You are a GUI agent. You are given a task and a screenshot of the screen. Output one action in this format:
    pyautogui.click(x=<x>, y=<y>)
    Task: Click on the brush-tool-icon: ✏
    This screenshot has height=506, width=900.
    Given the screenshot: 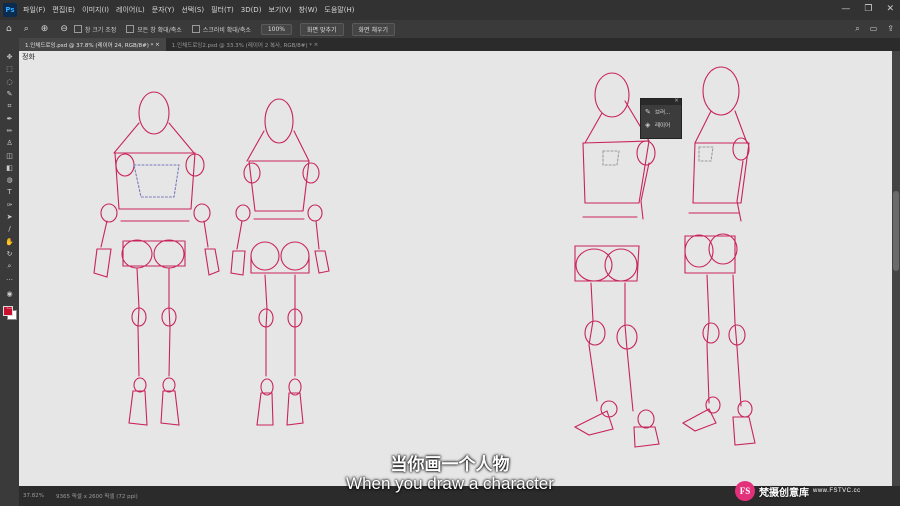 What is the action you would take?
    pyautogui.click(x=9, y=131)
    